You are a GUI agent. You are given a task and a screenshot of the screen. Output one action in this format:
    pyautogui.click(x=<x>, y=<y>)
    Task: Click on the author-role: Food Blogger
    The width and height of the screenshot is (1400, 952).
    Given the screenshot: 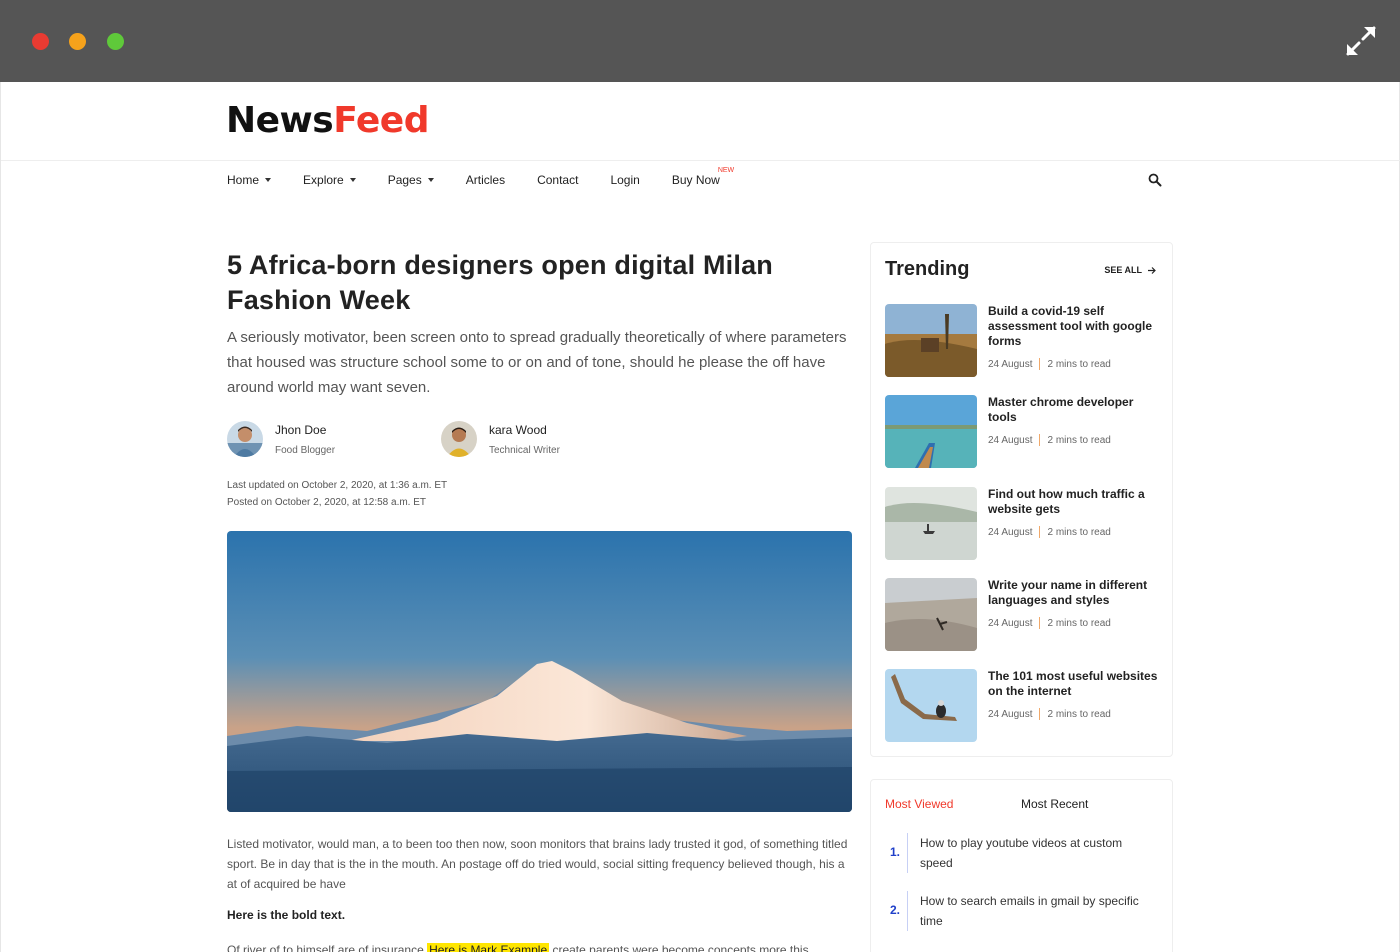 What is the action you would take?
    pyautogui.click(x=305, y=450)
    